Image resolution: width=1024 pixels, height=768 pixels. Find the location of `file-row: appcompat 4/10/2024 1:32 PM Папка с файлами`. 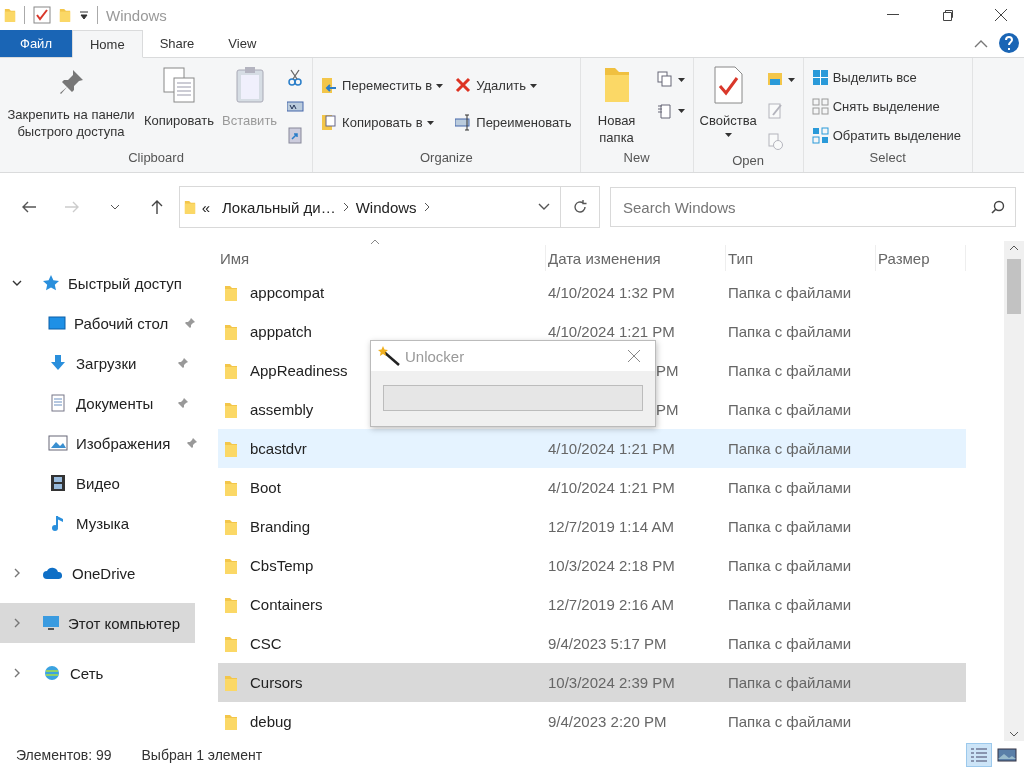

file-row: appcompat 4/10/2024 1:32 PM Папка с файлами is located at coordinates (592, 292).